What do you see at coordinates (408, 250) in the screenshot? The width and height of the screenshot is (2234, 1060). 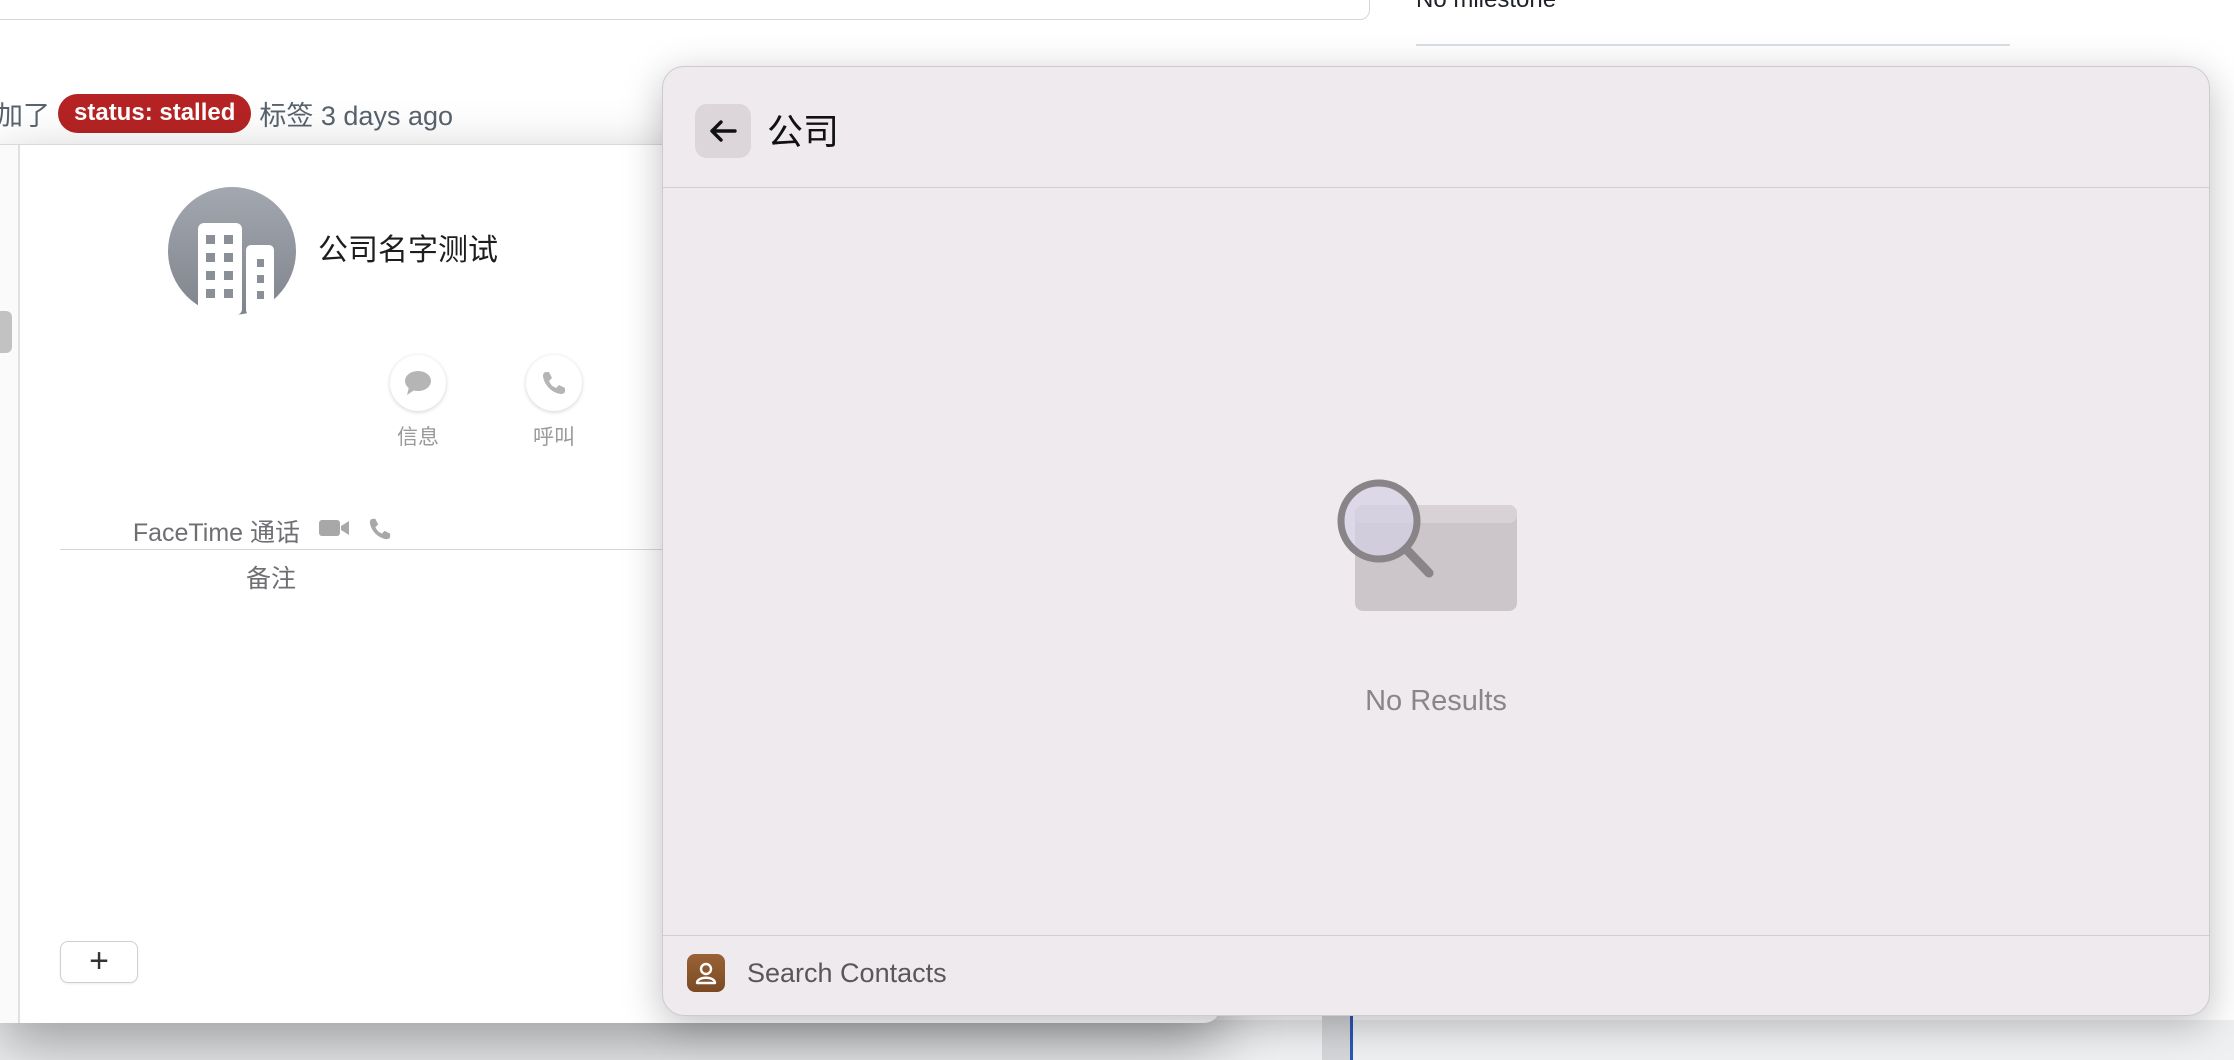 I see `contact-name: 公司名字测试` at bounding box center [408, 250].